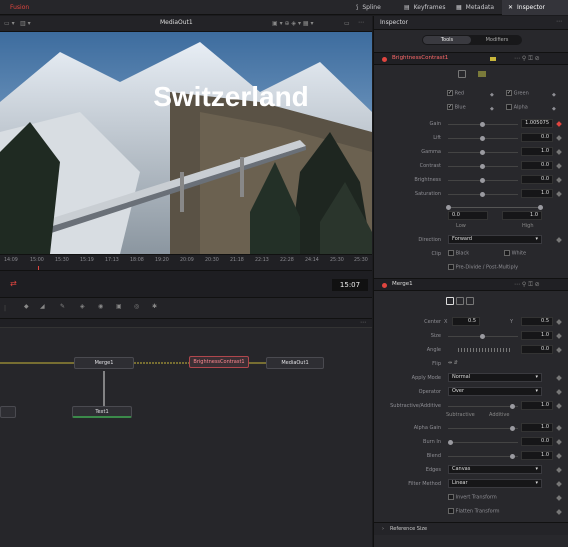 The height and width of the screenshot is (547, 568). What do you see at coordinates (8, 412) in the screenshot?
I see `node-offscreen` at bounding box center [8, 412].